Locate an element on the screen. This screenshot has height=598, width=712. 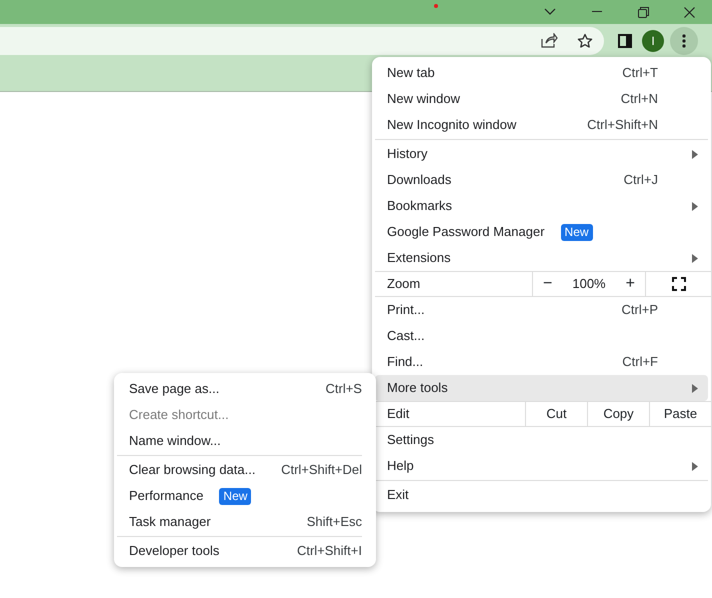
menu-item: Developer tools Ctrl+Shift+I is located at coordinates (239, 551).